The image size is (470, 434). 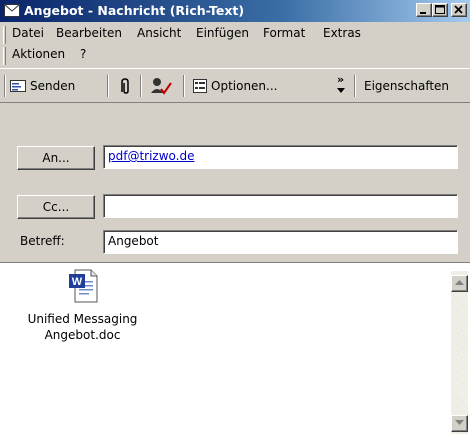 I want to click on attachment-item: W Unified Messaging Angebot.doc, so click(x=82, y=306).